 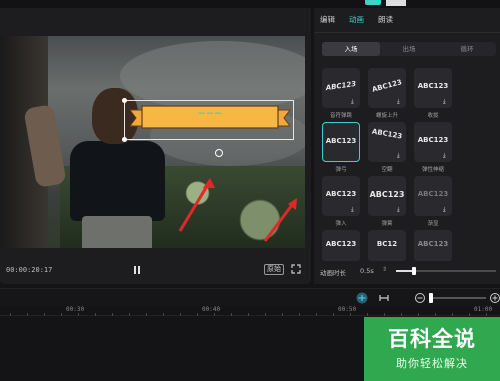 I want to click on preset-label: 空翻, so click(x=387, y=170).